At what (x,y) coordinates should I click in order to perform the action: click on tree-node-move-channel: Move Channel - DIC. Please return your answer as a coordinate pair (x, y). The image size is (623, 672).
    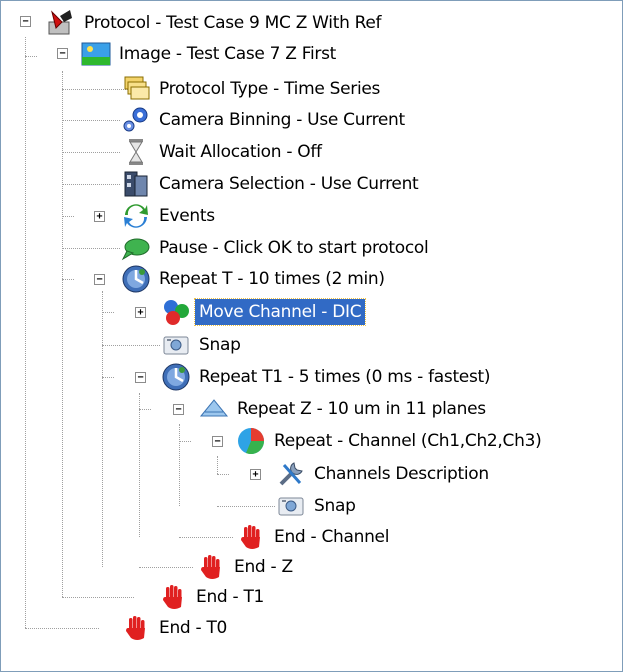
    Looking at the image, I should click on (264, 312).